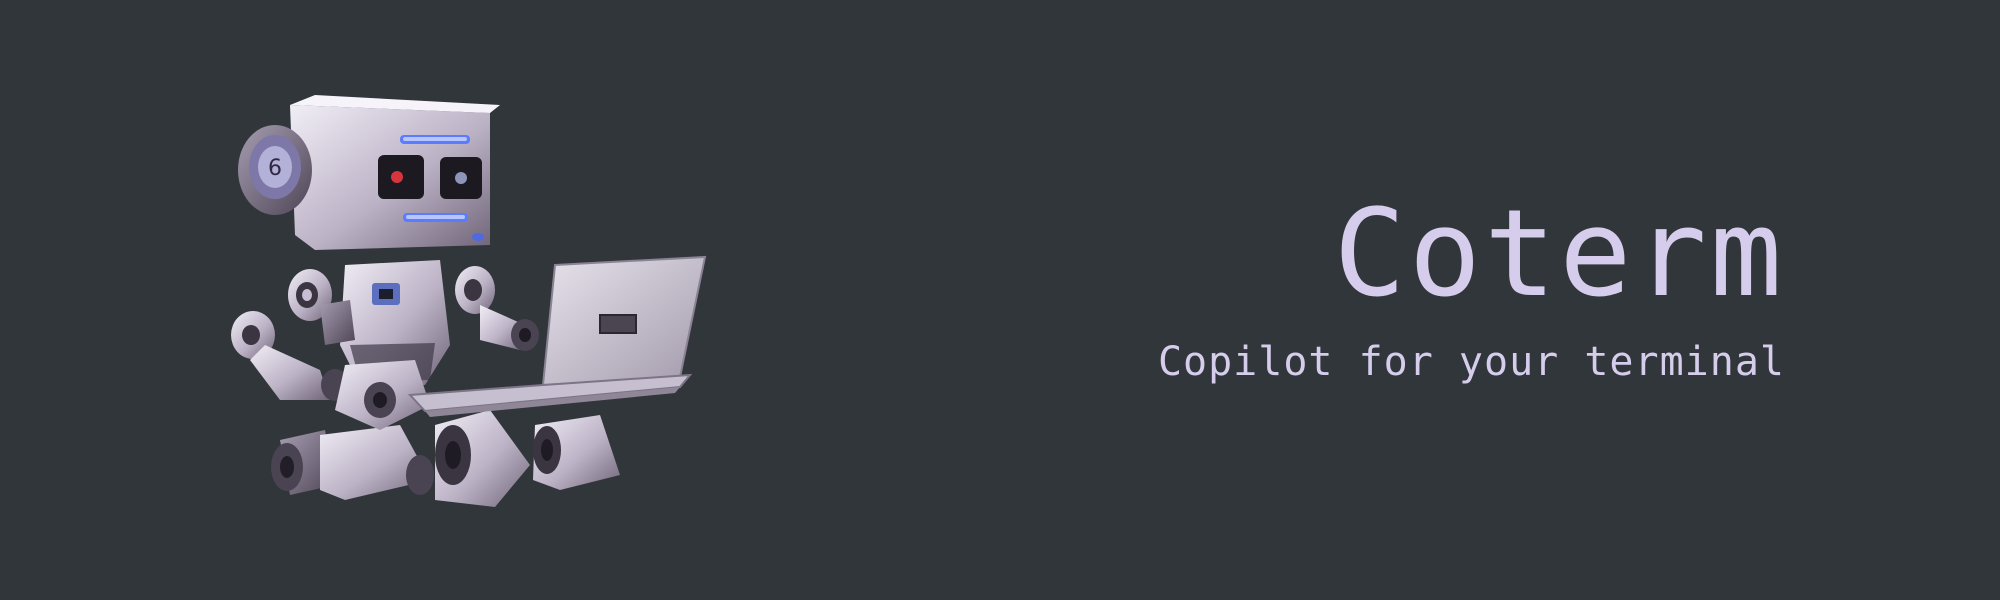 The image size is (2000, 600). I want to click on app-tagline: Copilot for your terminal, so click(1471, 362).